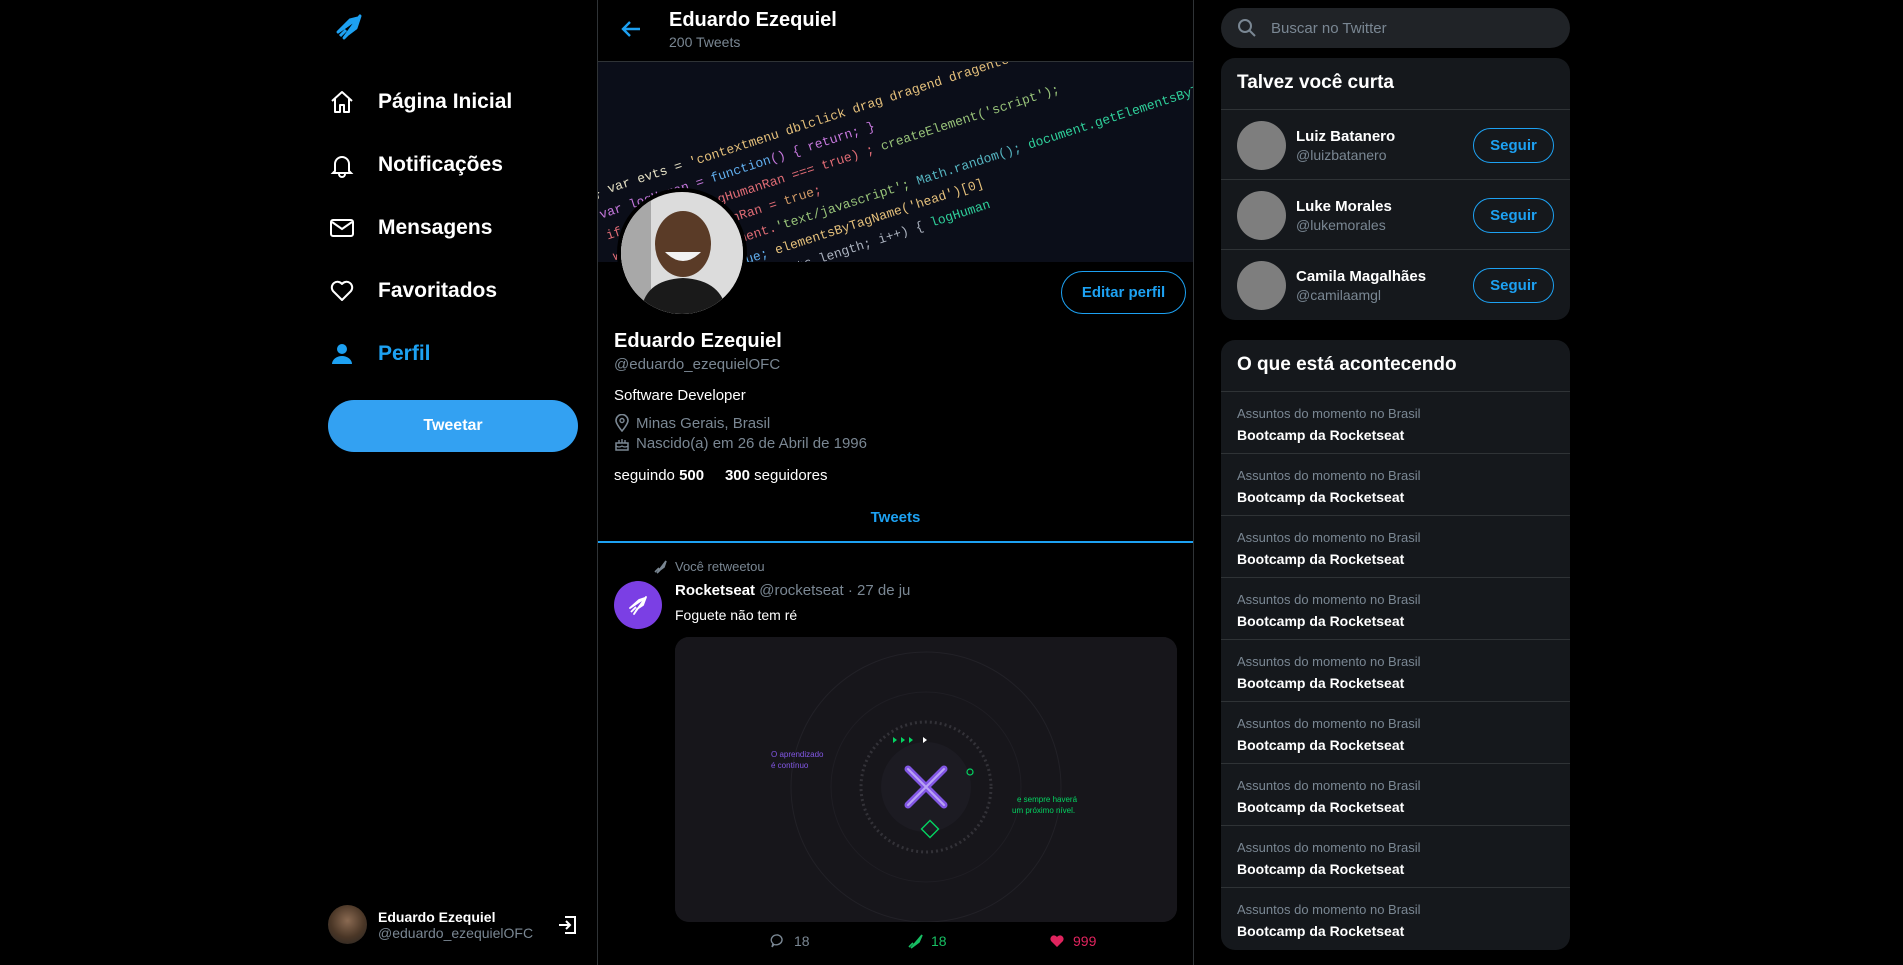  I want to click on like-button: 999, so click(1072, 941).